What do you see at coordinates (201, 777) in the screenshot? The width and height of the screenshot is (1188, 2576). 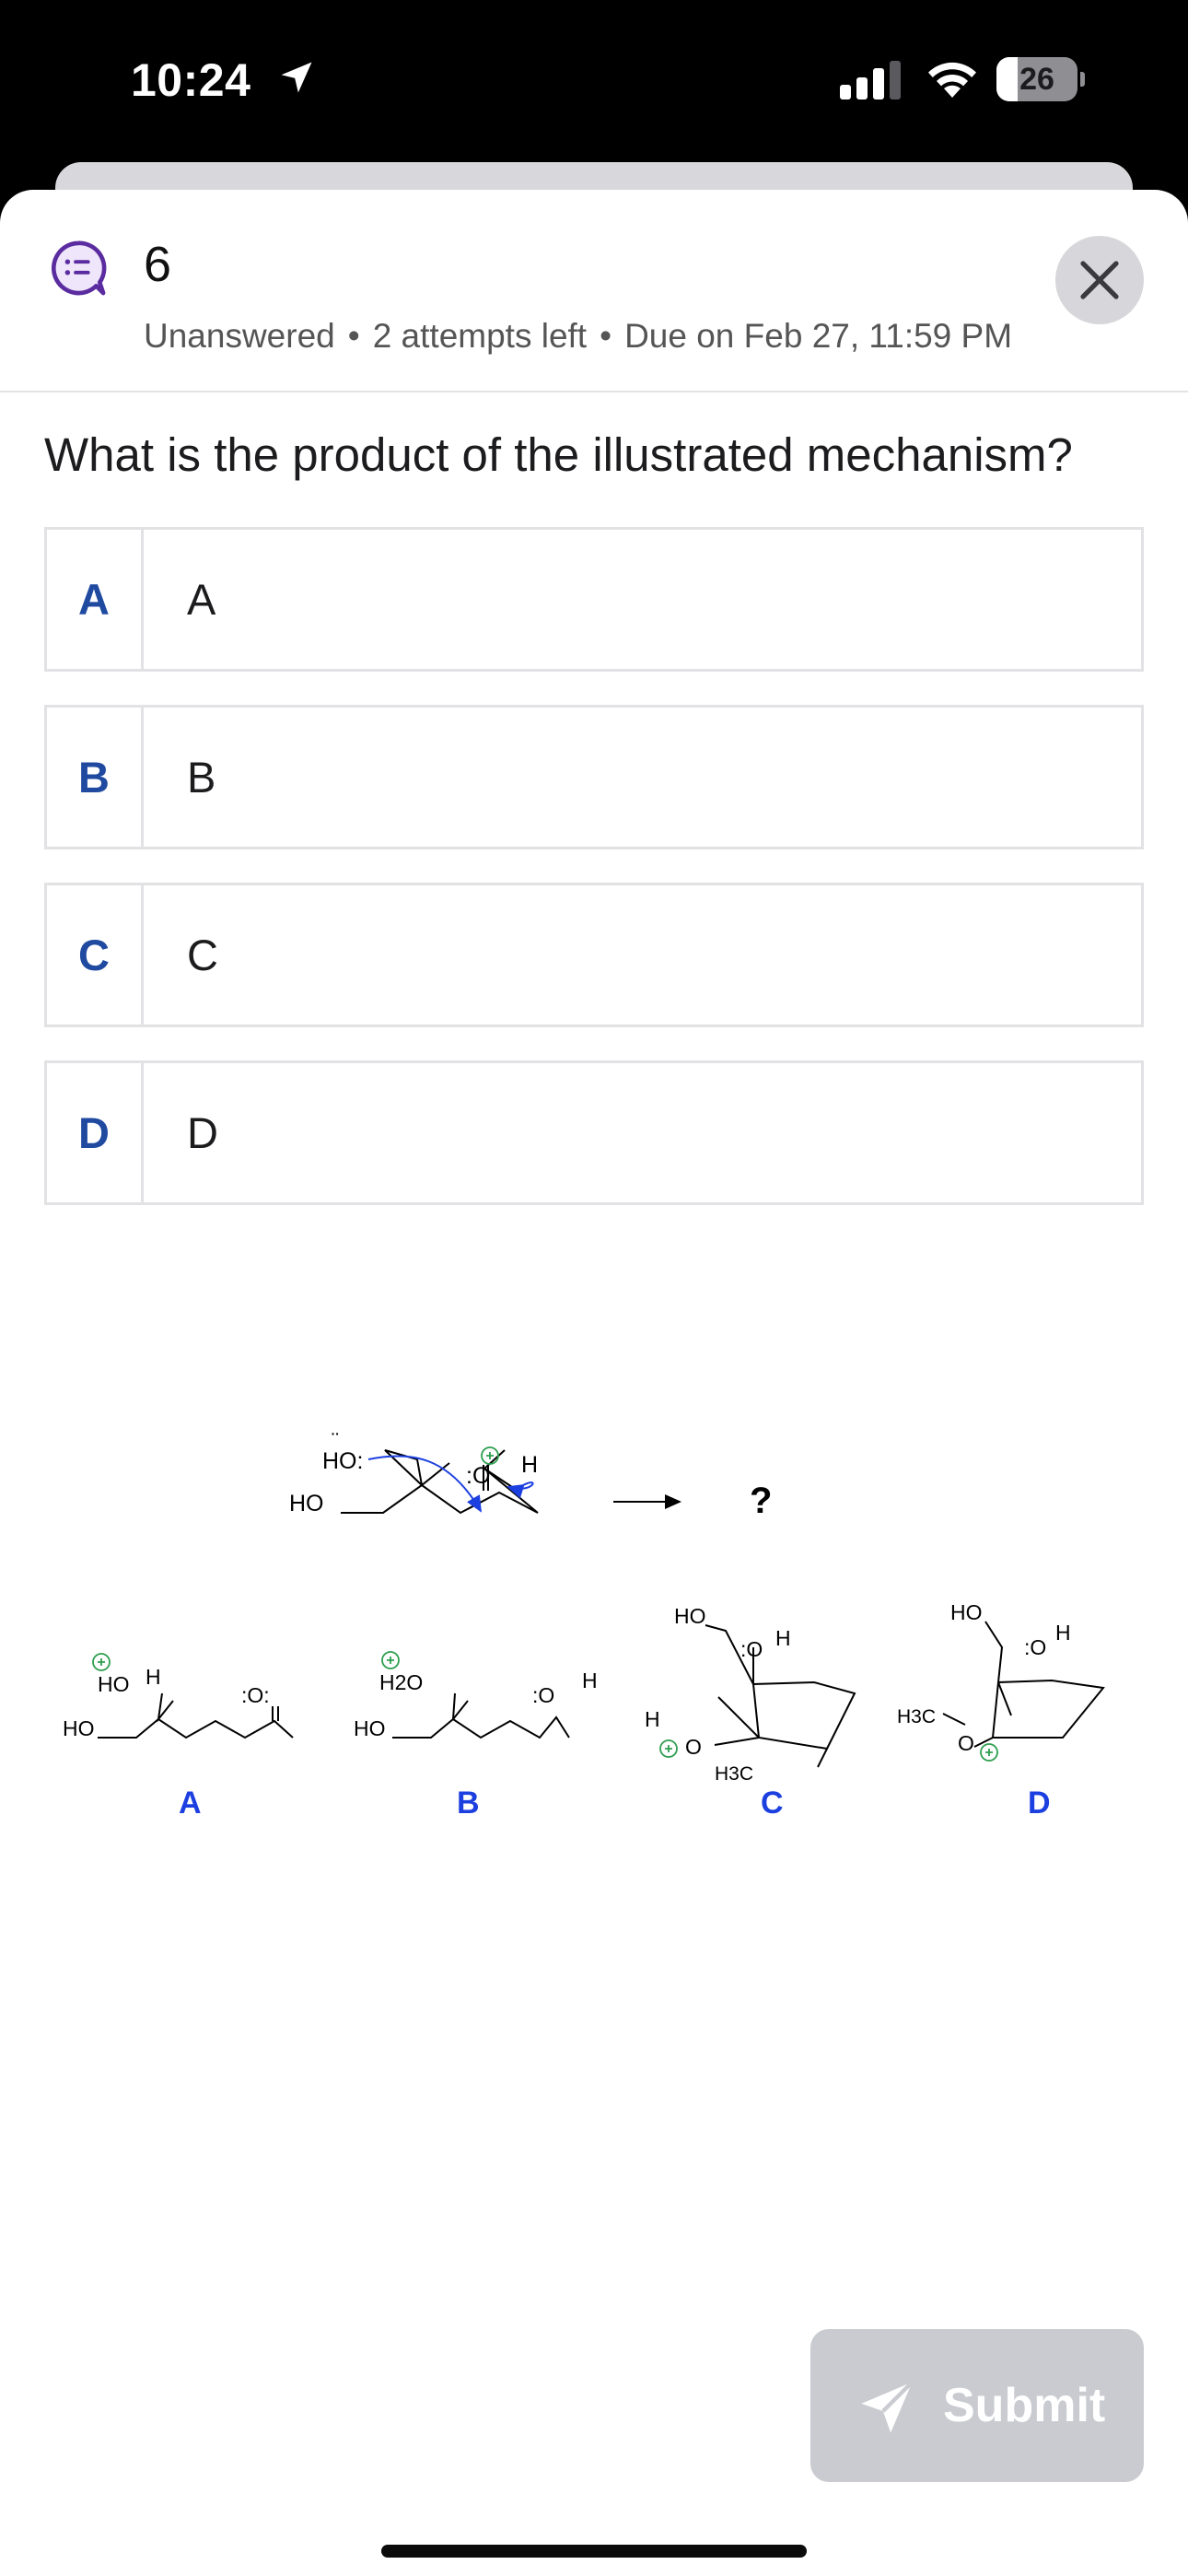 I see `option-label: B` at bounding box center [201, 777].